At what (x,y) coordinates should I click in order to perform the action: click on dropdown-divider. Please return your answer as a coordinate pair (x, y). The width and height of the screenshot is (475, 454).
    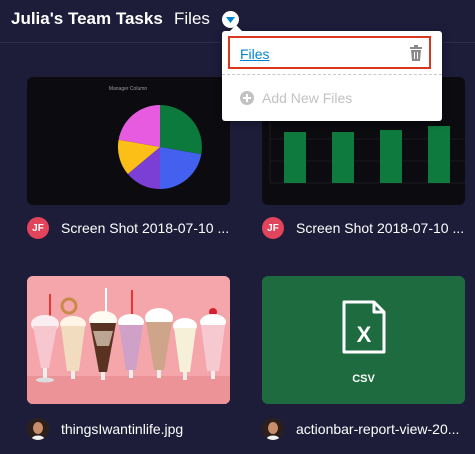
    Looking at the image, I should click on (332, 74).